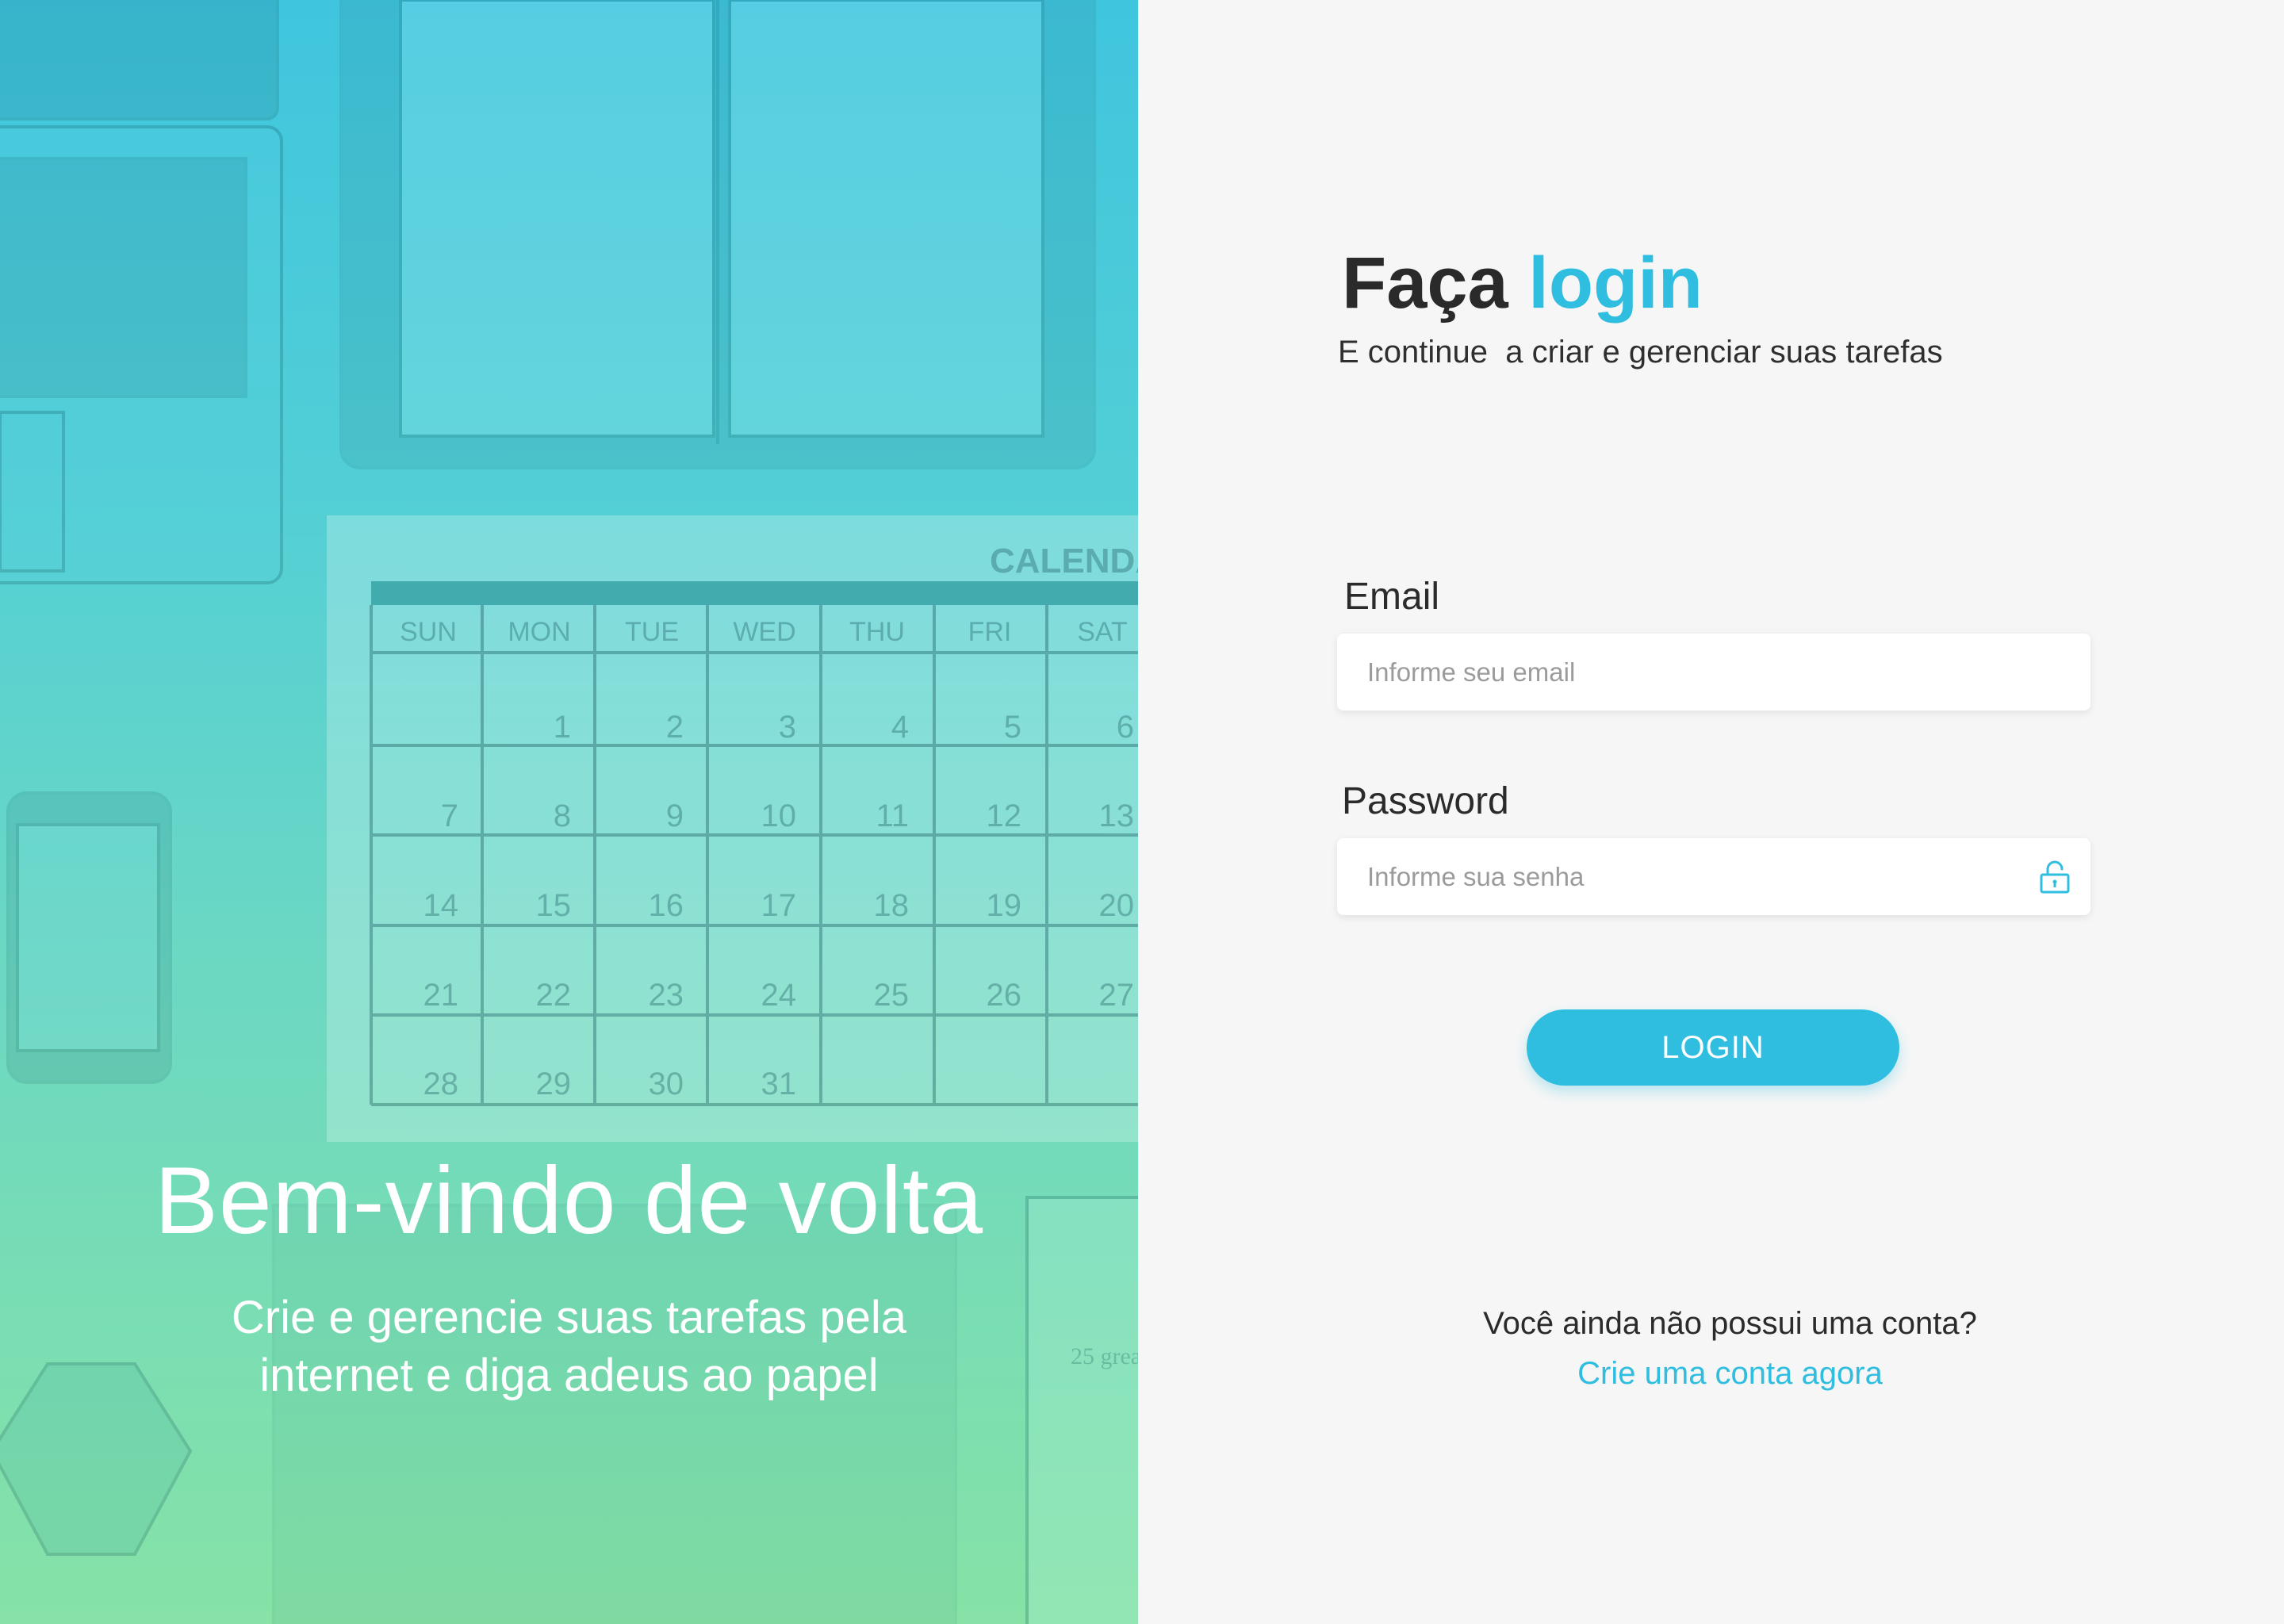  I want to click on calendar-weekday: WED, so click(764, 632).